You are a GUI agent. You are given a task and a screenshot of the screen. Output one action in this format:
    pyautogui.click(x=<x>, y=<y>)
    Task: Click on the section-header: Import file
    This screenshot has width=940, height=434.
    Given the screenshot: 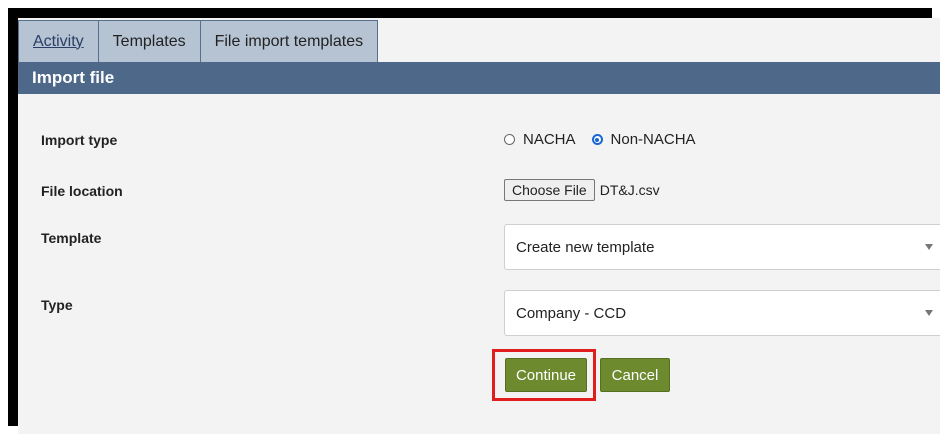 What is the action you would take?
    pyautogui.click(x=479, y=78)
    